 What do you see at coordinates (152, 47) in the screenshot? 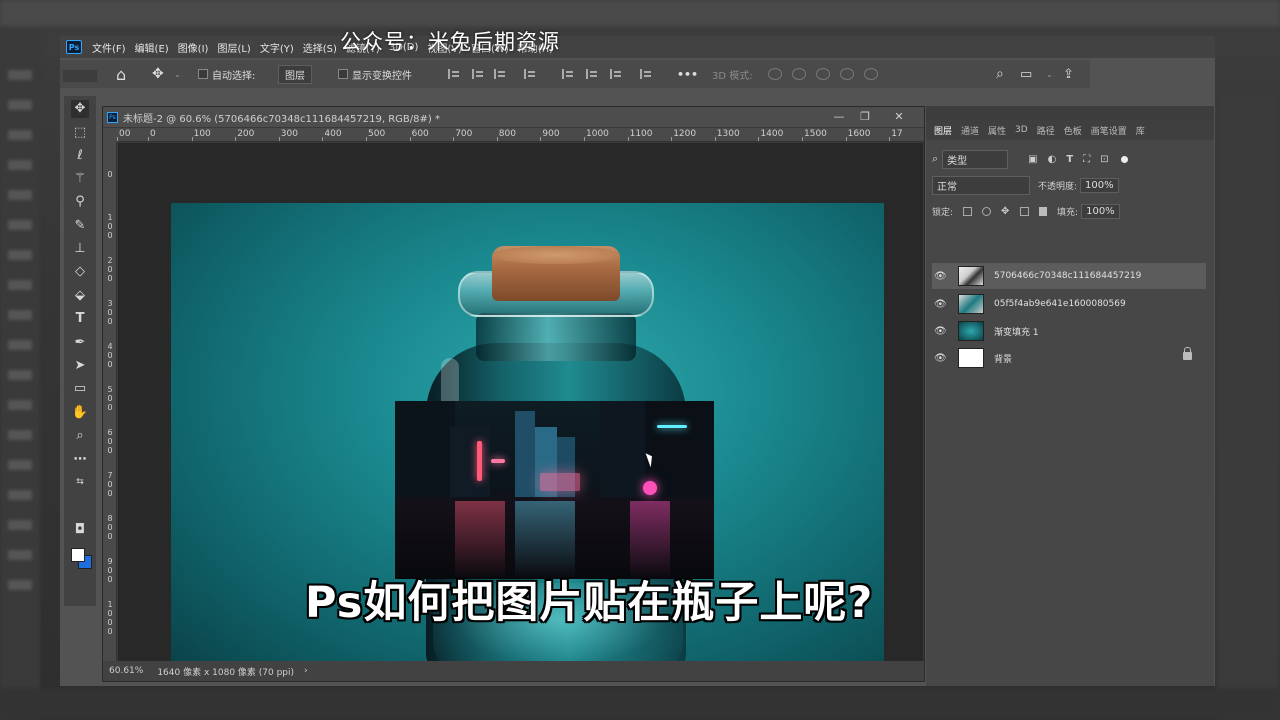
I see `menu-edit: 编辑(E)` at bounding box center [152, 47].